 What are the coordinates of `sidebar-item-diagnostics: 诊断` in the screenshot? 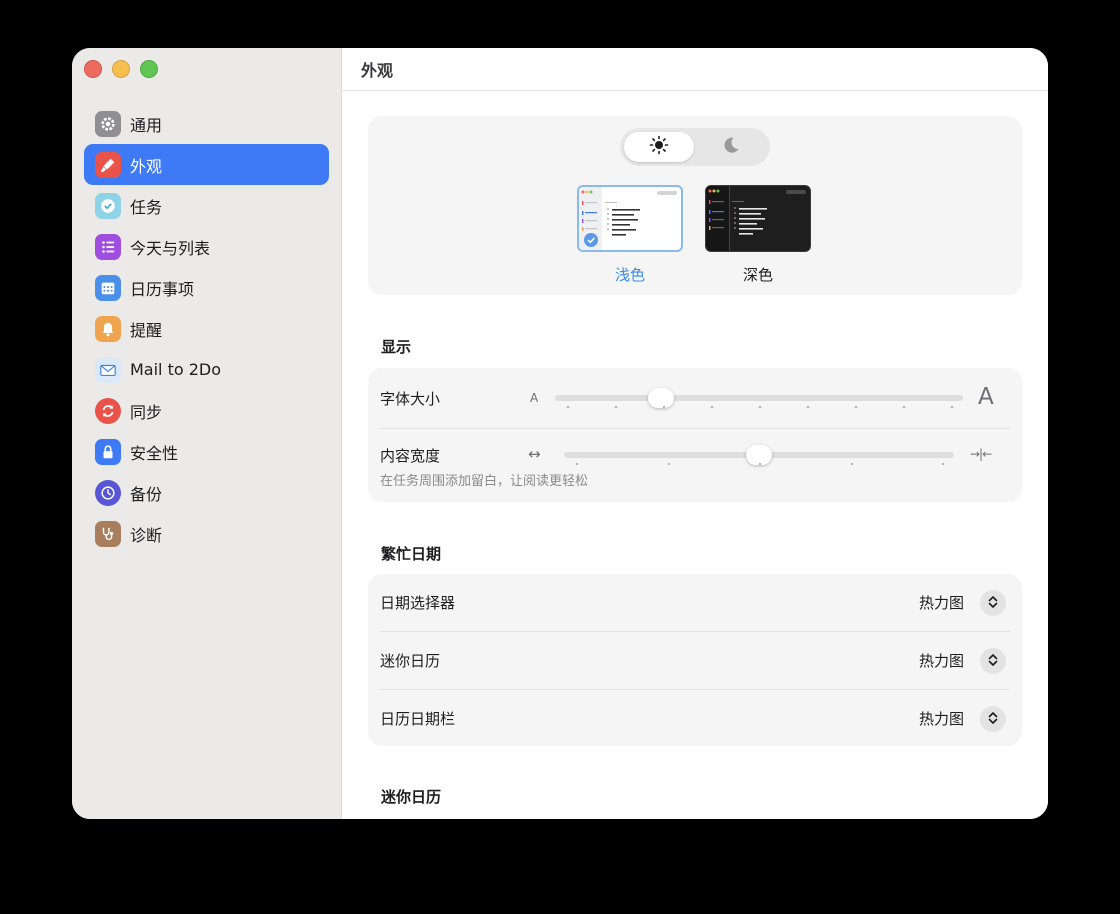 It's located at (206, 533).